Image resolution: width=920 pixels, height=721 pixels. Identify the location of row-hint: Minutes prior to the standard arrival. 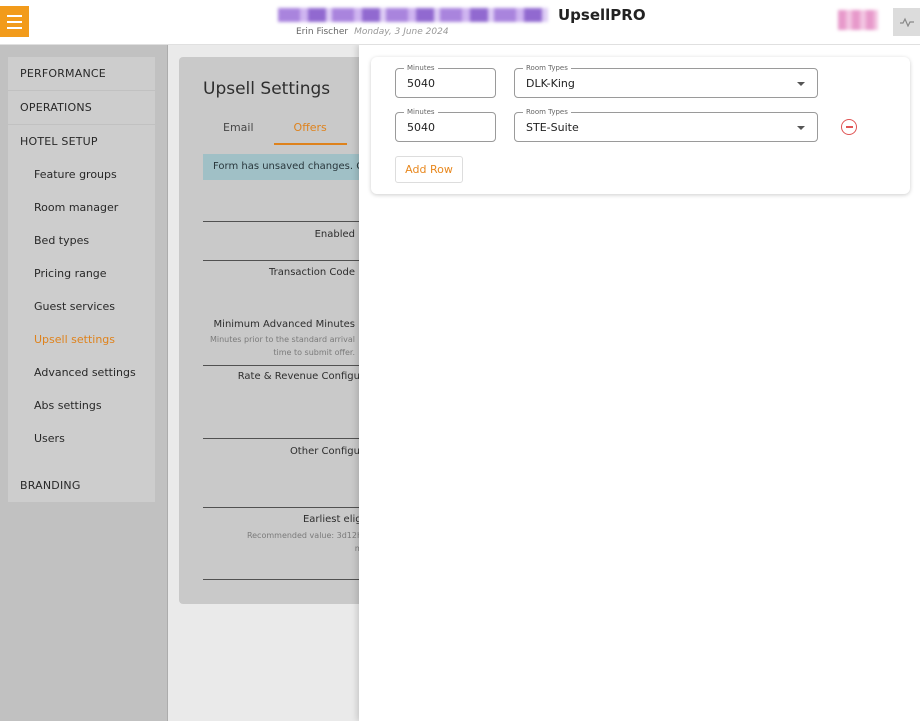
(282, 339).